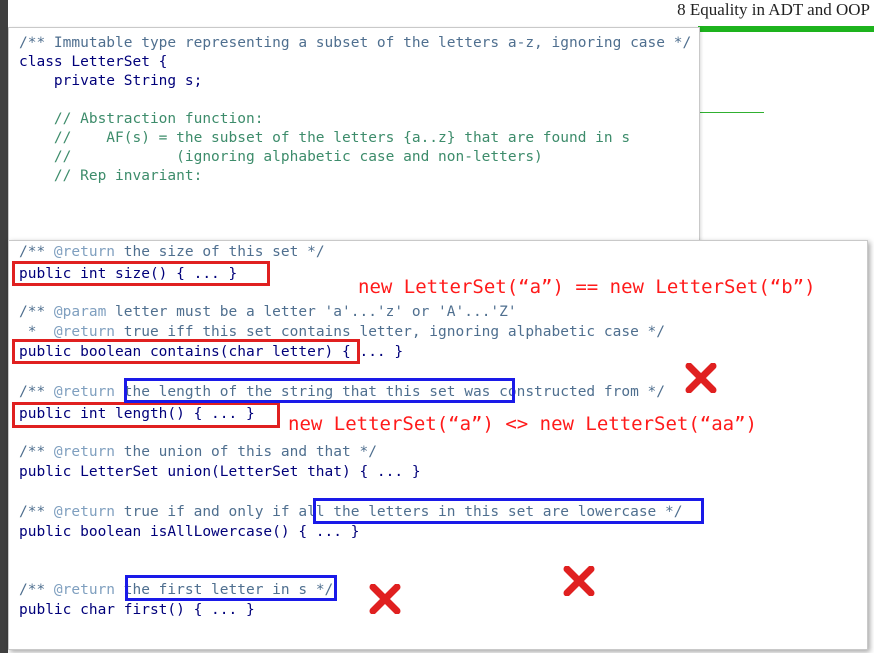 This screenshot has height=653, width=874. Describe the element at coordinates (186, 351) in the screenshot. I see `contains-highlight-box` at that location.